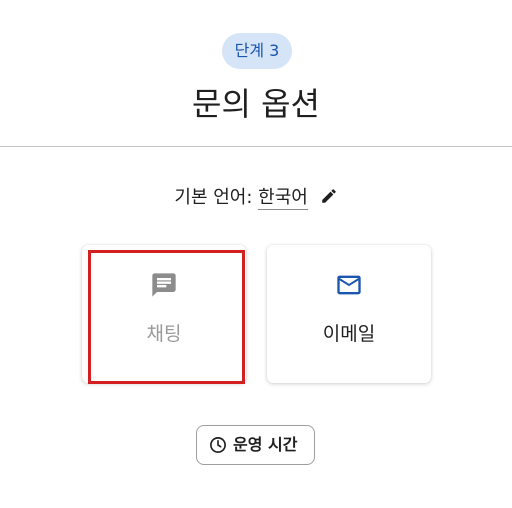 Image resolution: width=512 pixels, height=508 pixels. What do you see at coordinates (283, 198) in the screenshot?
I see `language-value: 한국어` at bounding box center [283, 198].